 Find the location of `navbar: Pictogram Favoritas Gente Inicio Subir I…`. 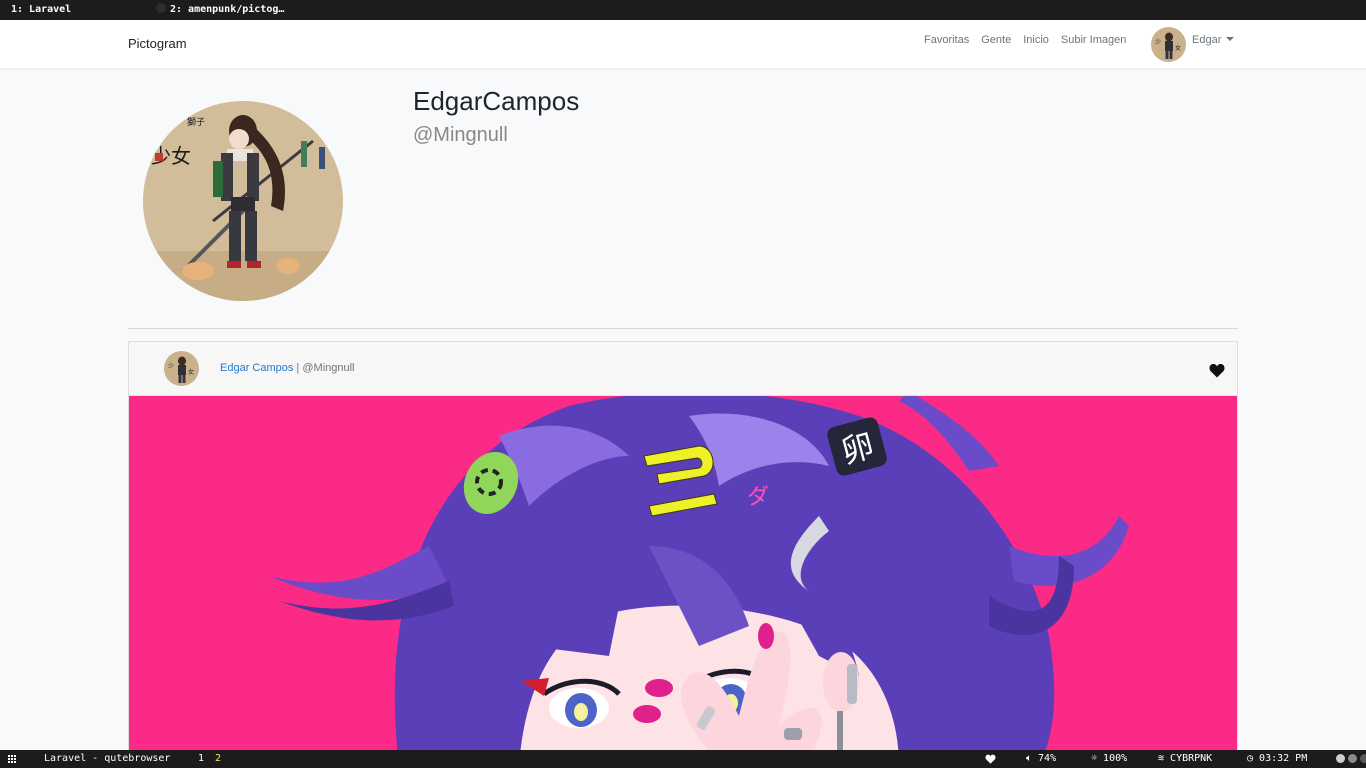

navbar: Pictogram Favoritas Gente Inicio Subir I… is located at coordinates (683, 44).